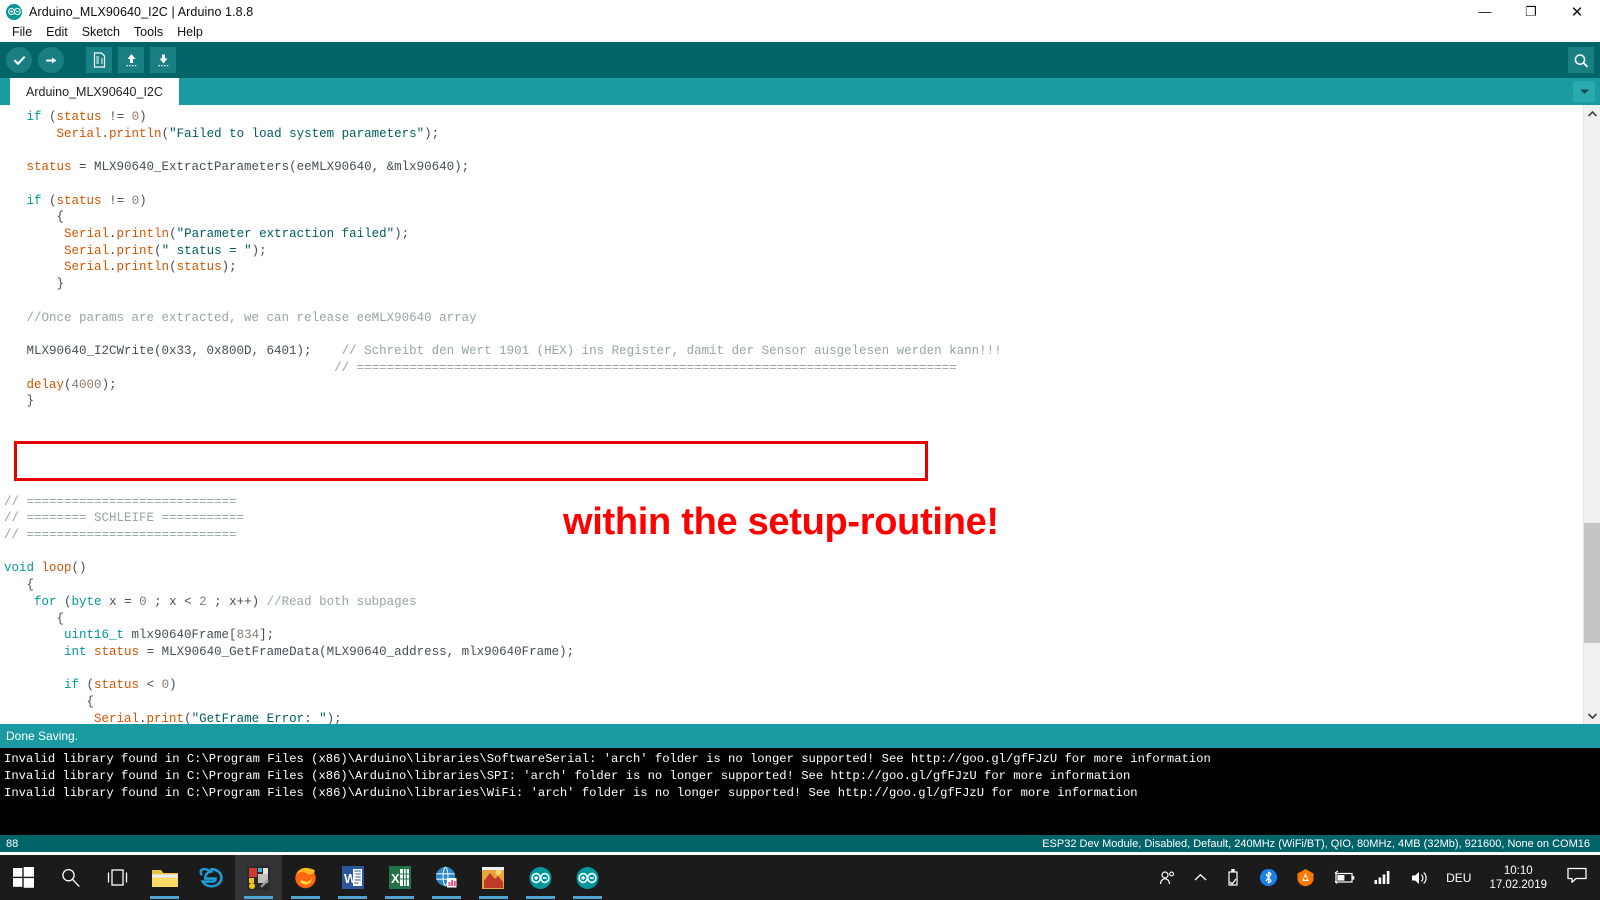  I want to click on search-button, so click(70, 877).